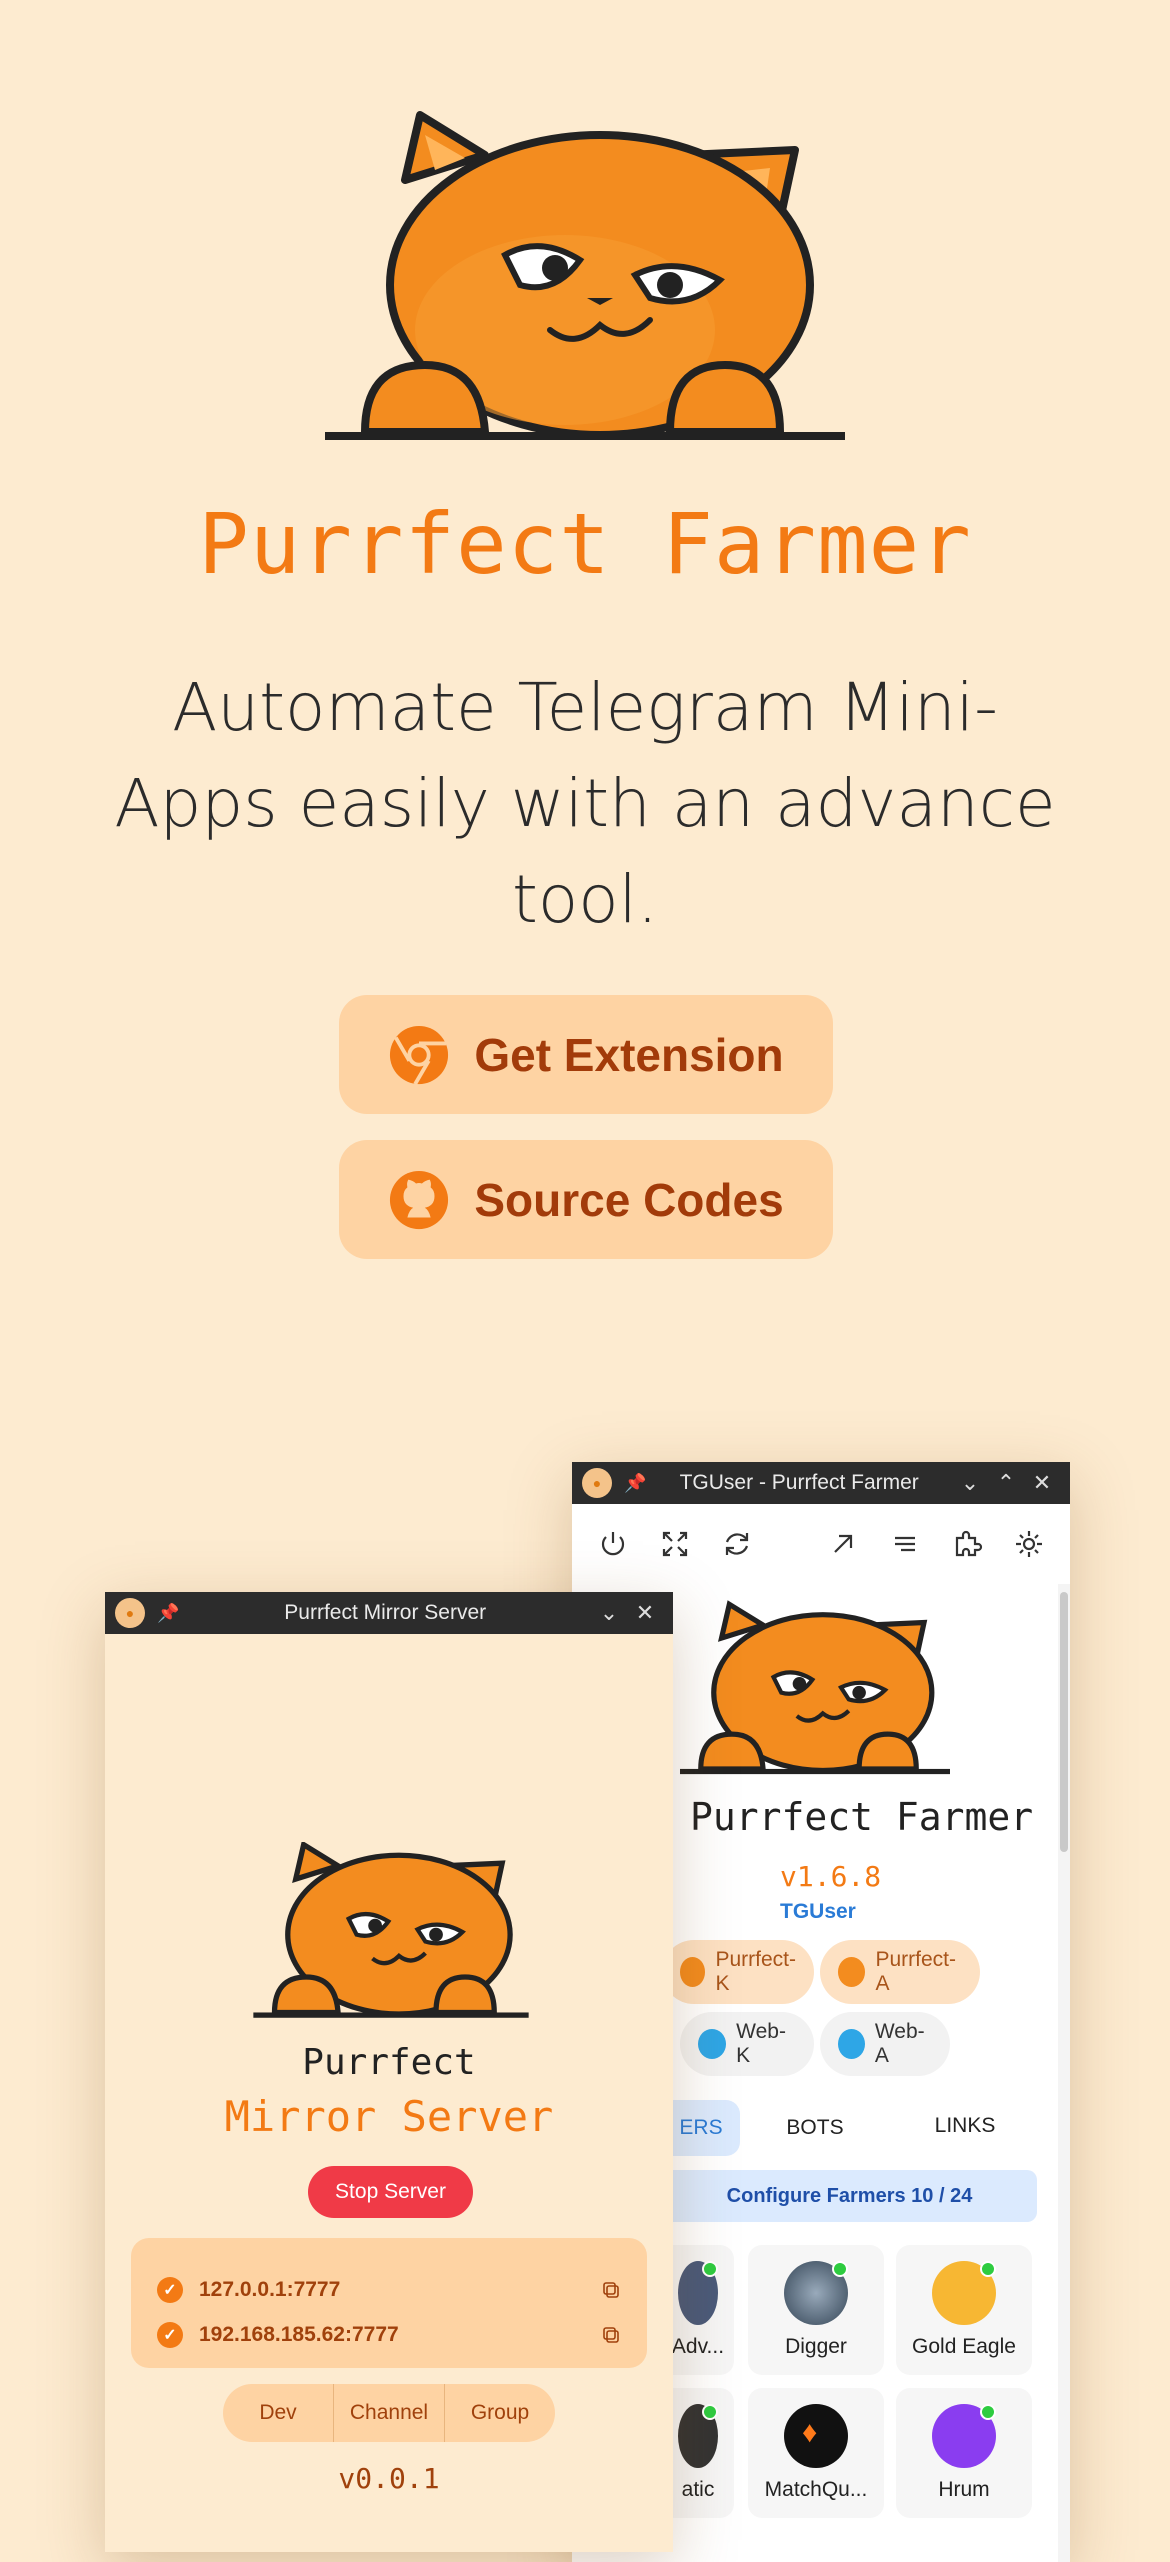  I want to click on open-external-icon, so click(843, 1544).